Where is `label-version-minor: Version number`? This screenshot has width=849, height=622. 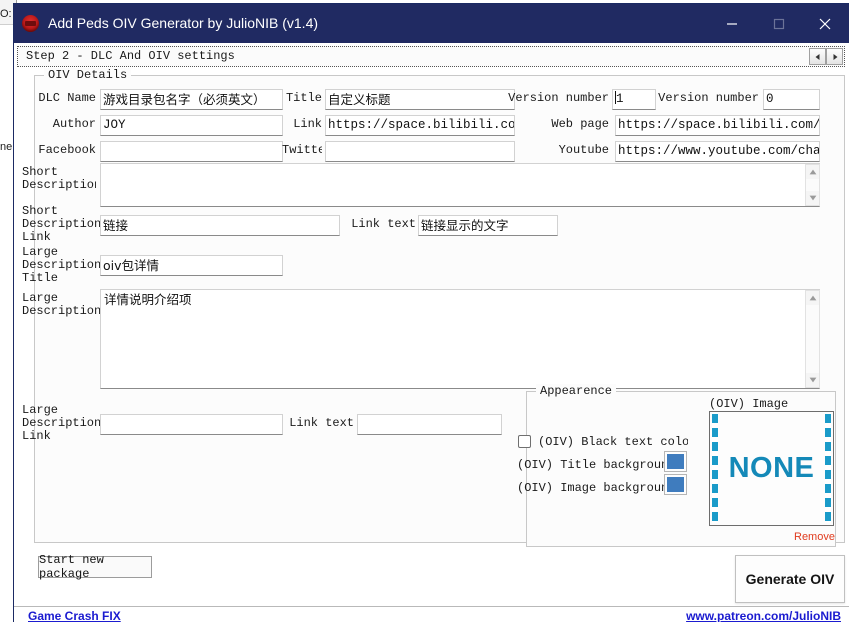 label-version-minor: Version number is located at coordinates (708, 98).